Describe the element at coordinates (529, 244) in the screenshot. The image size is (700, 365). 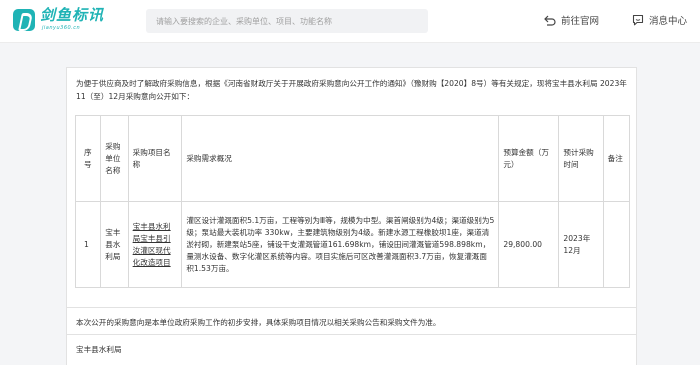
I see `cell-budget: 29,800.00` at that location.